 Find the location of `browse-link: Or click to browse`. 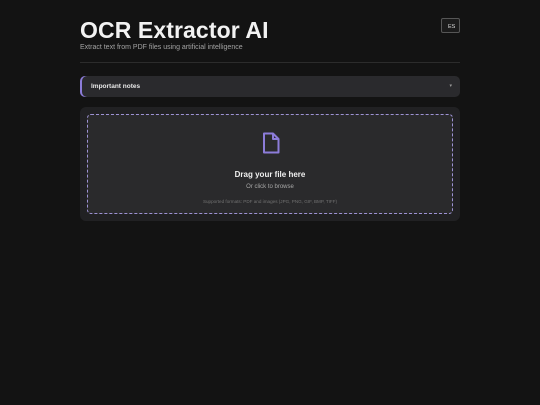

browse-link: Or click to browse is located at coordinates (270, 187).